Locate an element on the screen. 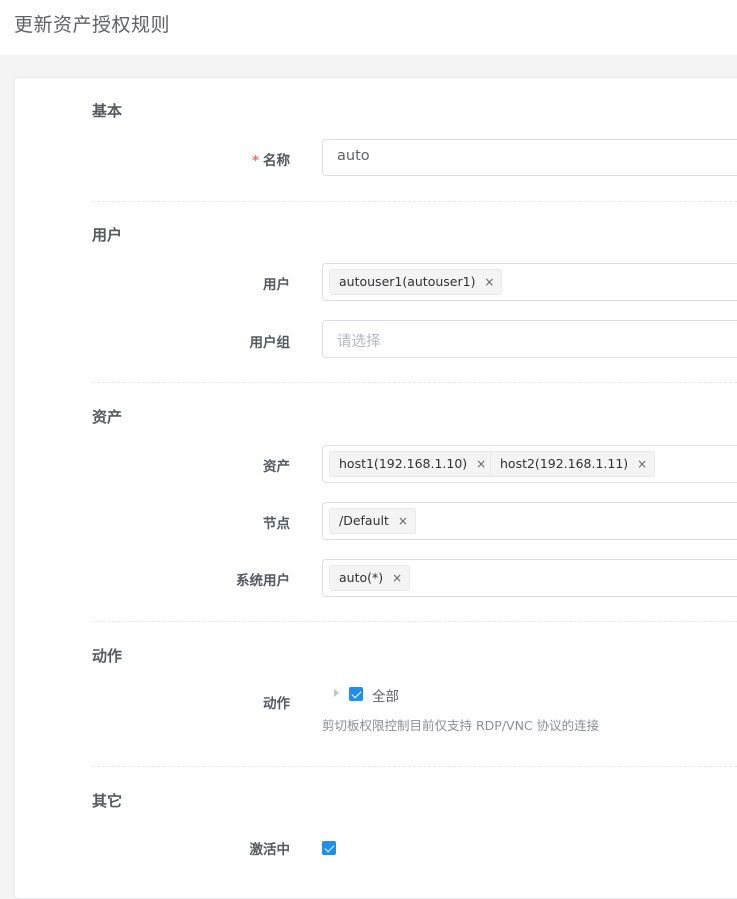  users-select: autouser1(autouser1) × is located at coordinates (529, 282).